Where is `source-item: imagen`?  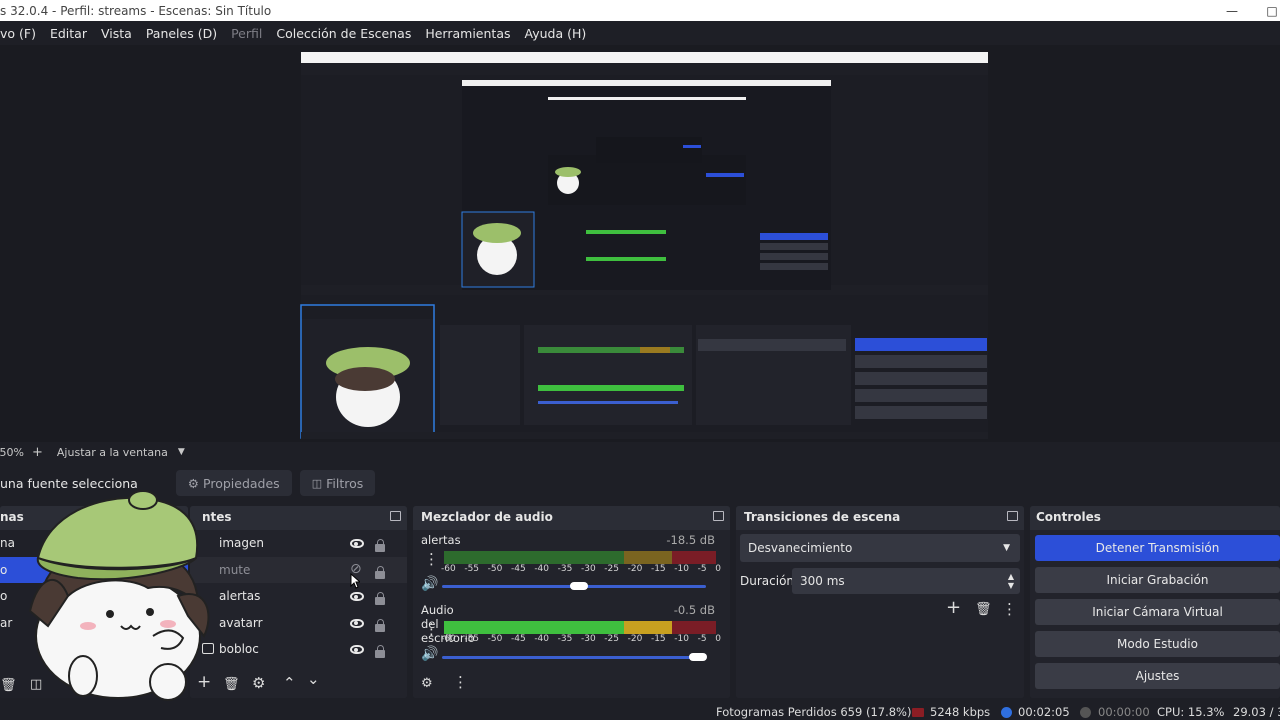 source-item: imagen is located at coordinates (298, 543).